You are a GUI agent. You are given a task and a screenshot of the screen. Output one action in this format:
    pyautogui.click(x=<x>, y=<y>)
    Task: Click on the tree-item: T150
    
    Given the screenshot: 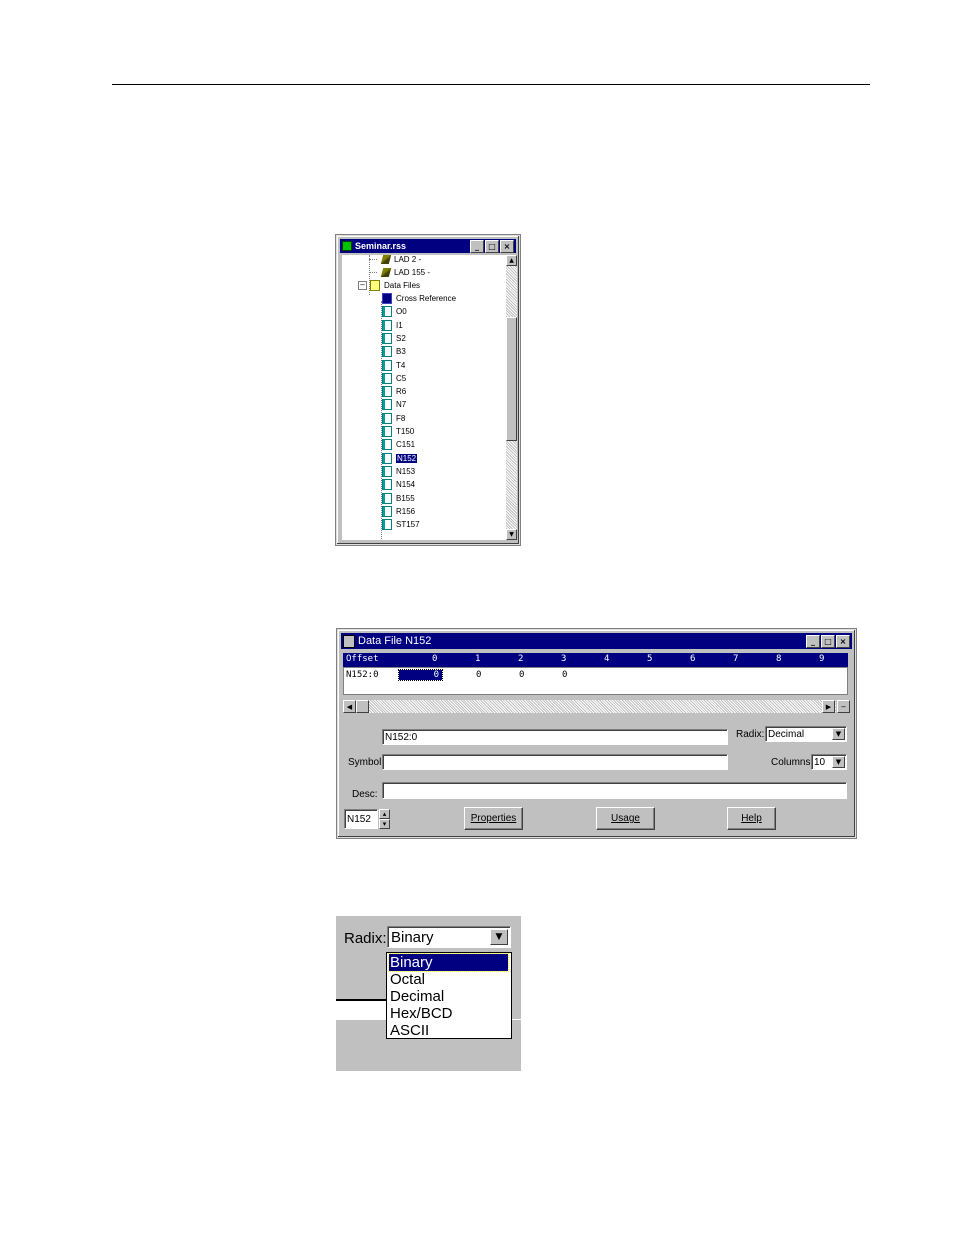 What is the action you would take?
    pyautogui.click(x=398, y=431)
    